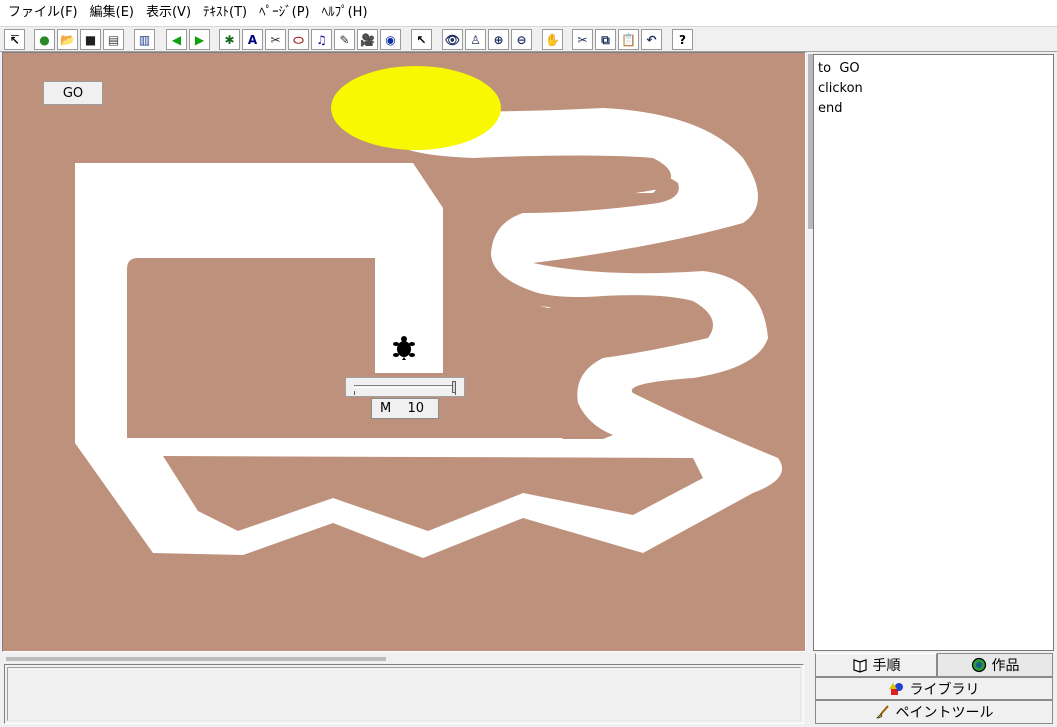 The image size is (1057, 727). Describe the element at coordinates (196, 659) in the screenshot. I see `horizontal-scroll-thumb` at that location.